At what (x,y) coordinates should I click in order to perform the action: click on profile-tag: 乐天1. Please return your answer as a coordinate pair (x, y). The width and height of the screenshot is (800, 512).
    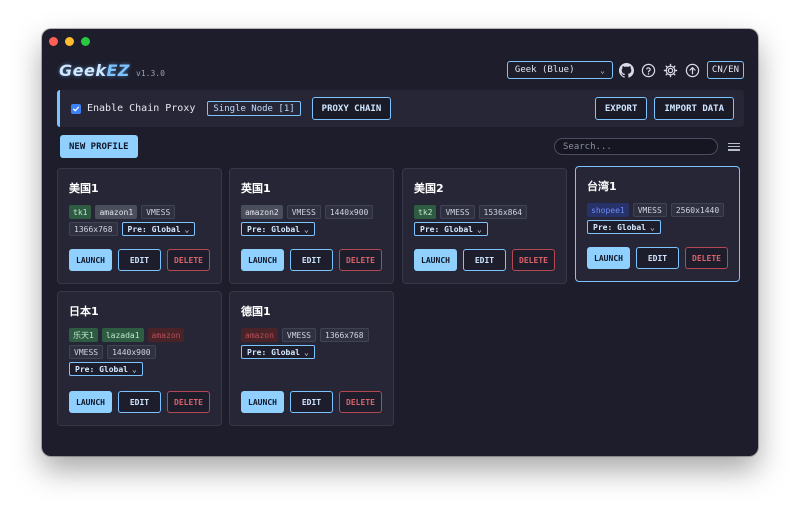
    Looking at the image, I should click on (83, 335).